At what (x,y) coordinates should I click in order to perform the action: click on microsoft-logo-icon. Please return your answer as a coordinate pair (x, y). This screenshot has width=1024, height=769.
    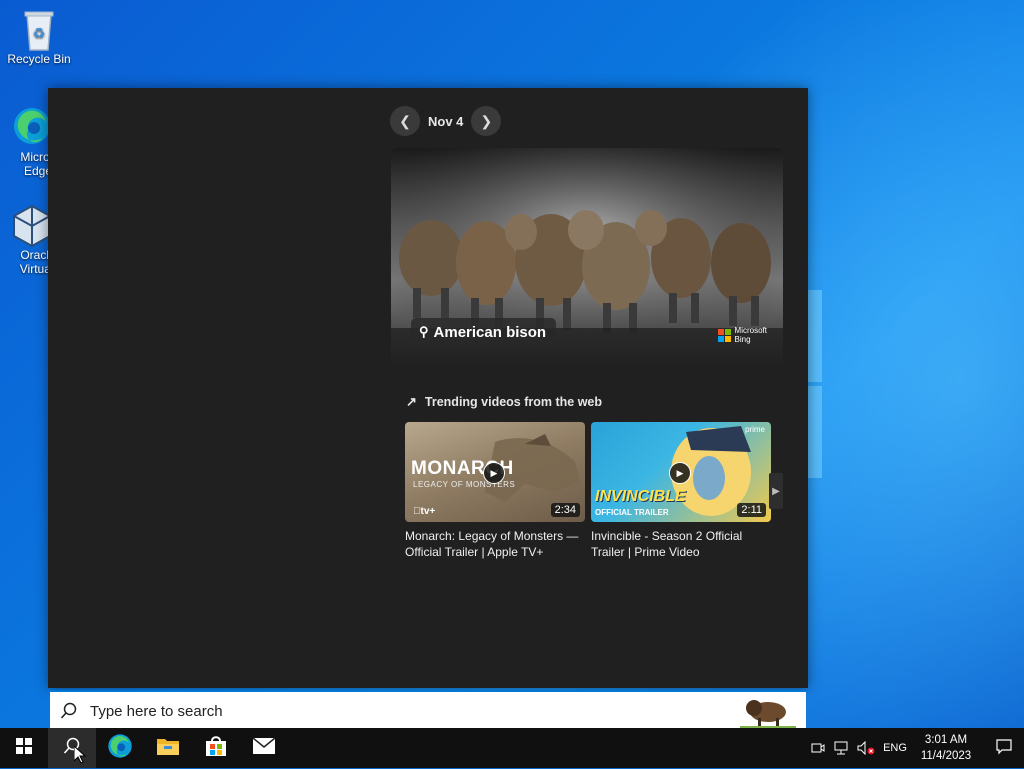
    Looking at the image, I should click on (724, 335).